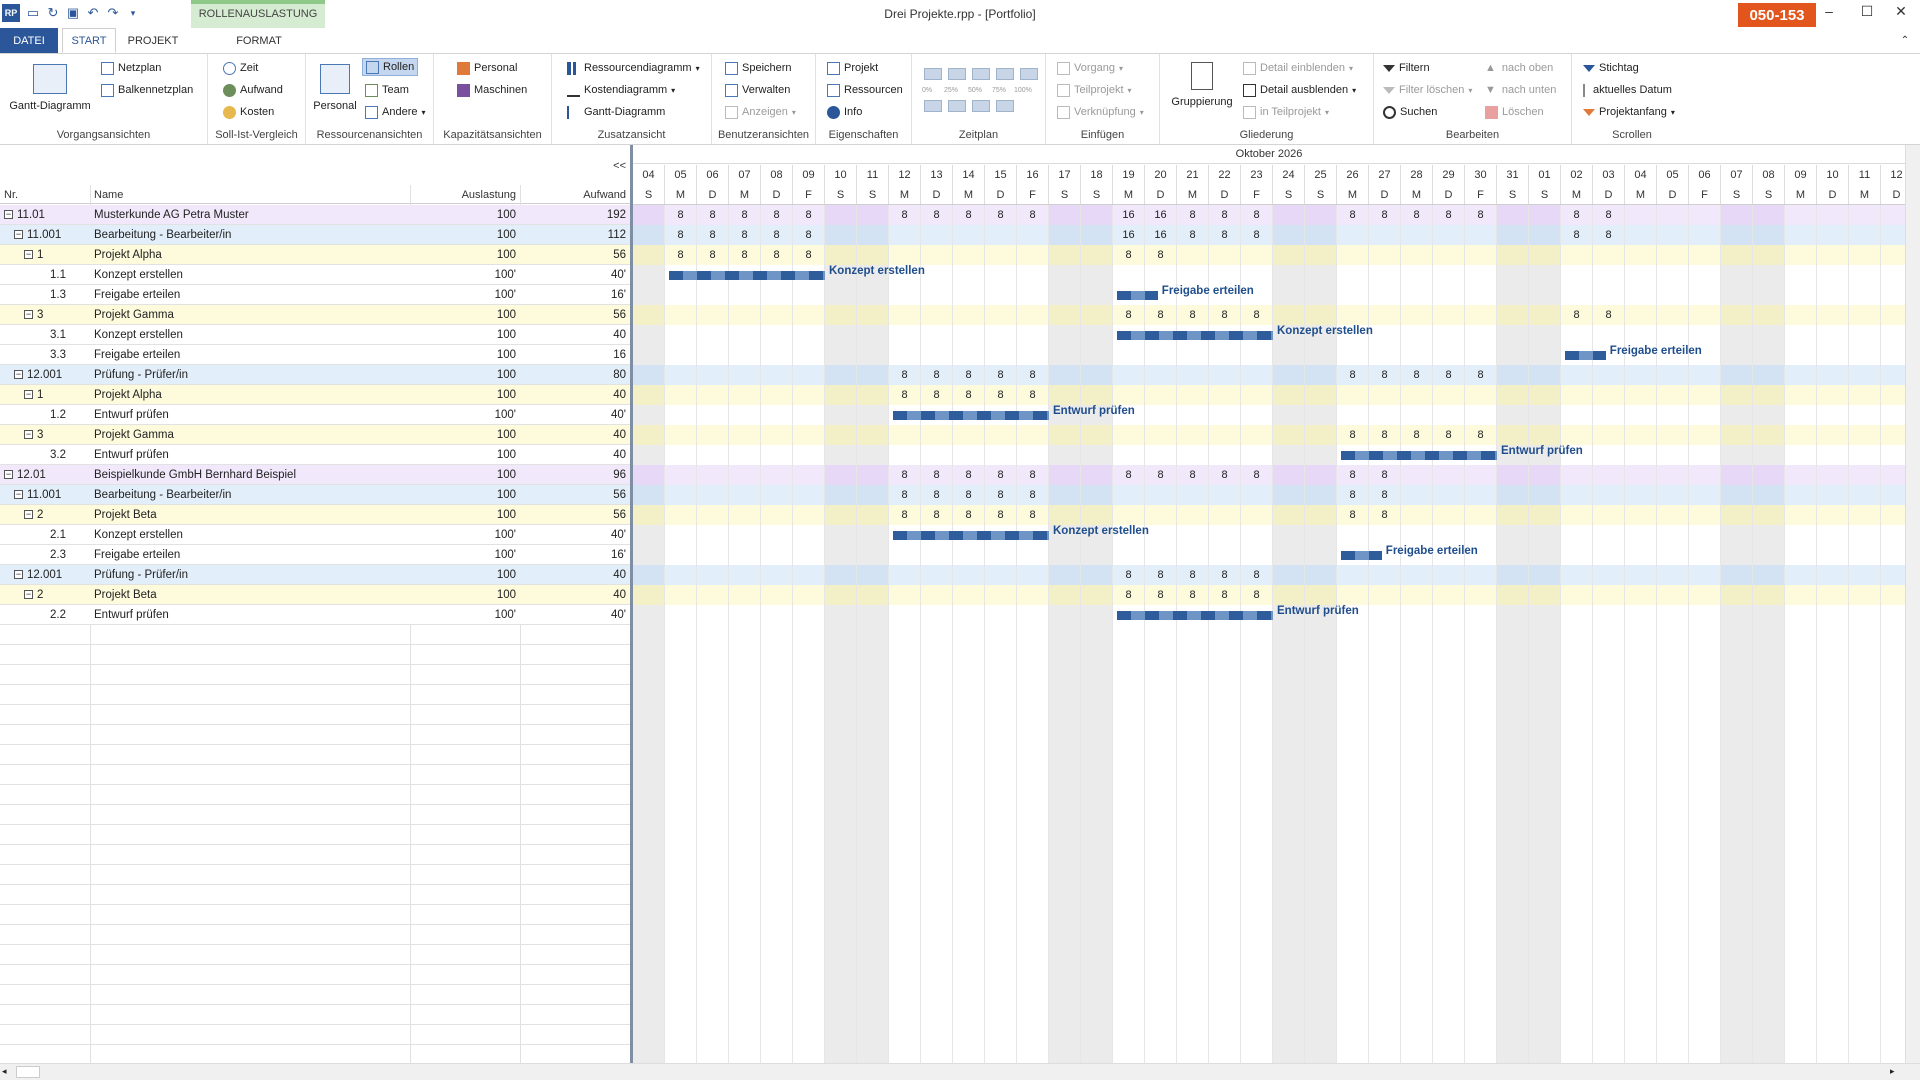  I want to click on verknuepfung-button: Verknüpfung ▾, so click(1100, 112).